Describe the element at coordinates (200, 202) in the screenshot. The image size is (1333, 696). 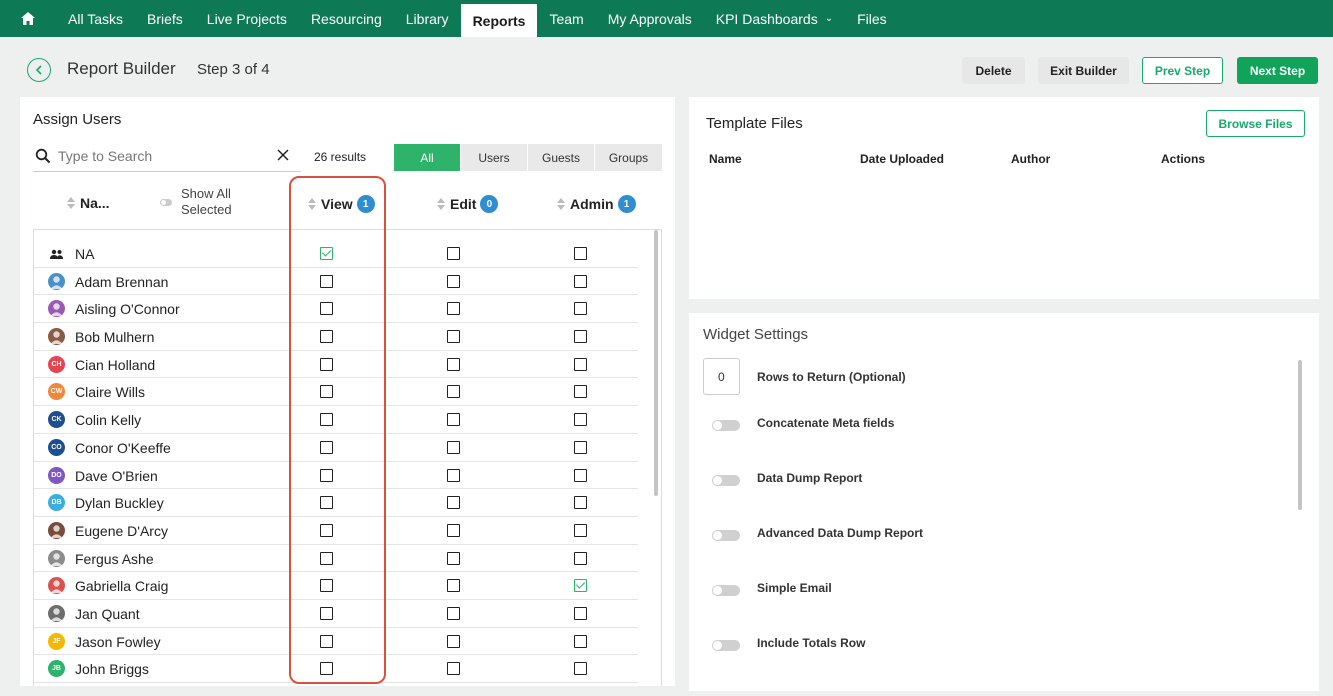
I see `show-all-selected-toggle: Show All Selected` at that location.